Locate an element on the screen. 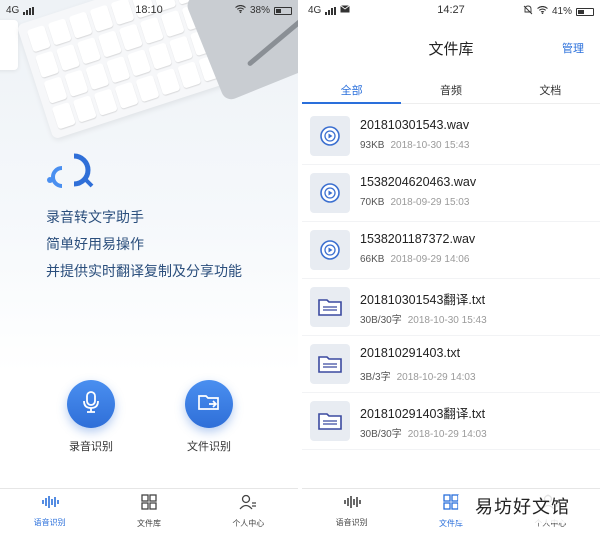  file-name: 201810291403翻译.txt is located at coordinates (423, 414).